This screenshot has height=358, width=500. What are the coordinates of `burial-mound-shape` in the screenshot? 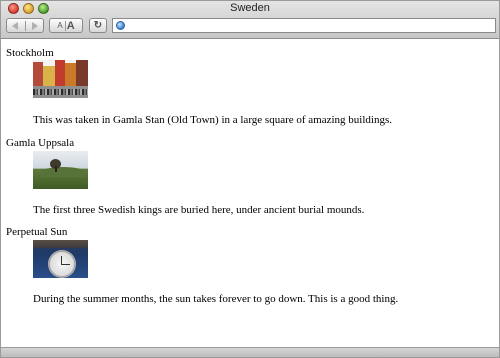 It's located at (63, 172).